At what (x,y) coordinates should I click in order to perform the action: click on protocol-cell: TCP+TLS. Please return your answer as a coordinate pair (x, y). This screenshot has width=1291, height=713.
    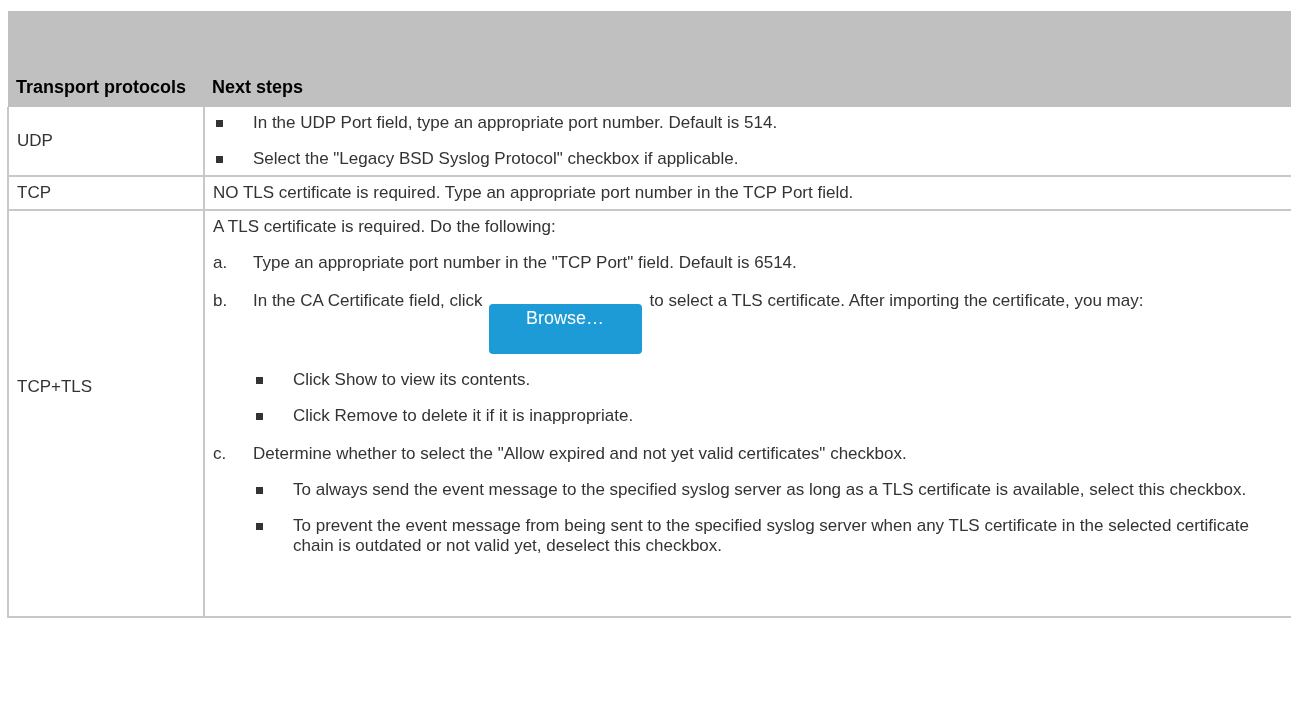
    Looking at the image, I should click on (106, 413).